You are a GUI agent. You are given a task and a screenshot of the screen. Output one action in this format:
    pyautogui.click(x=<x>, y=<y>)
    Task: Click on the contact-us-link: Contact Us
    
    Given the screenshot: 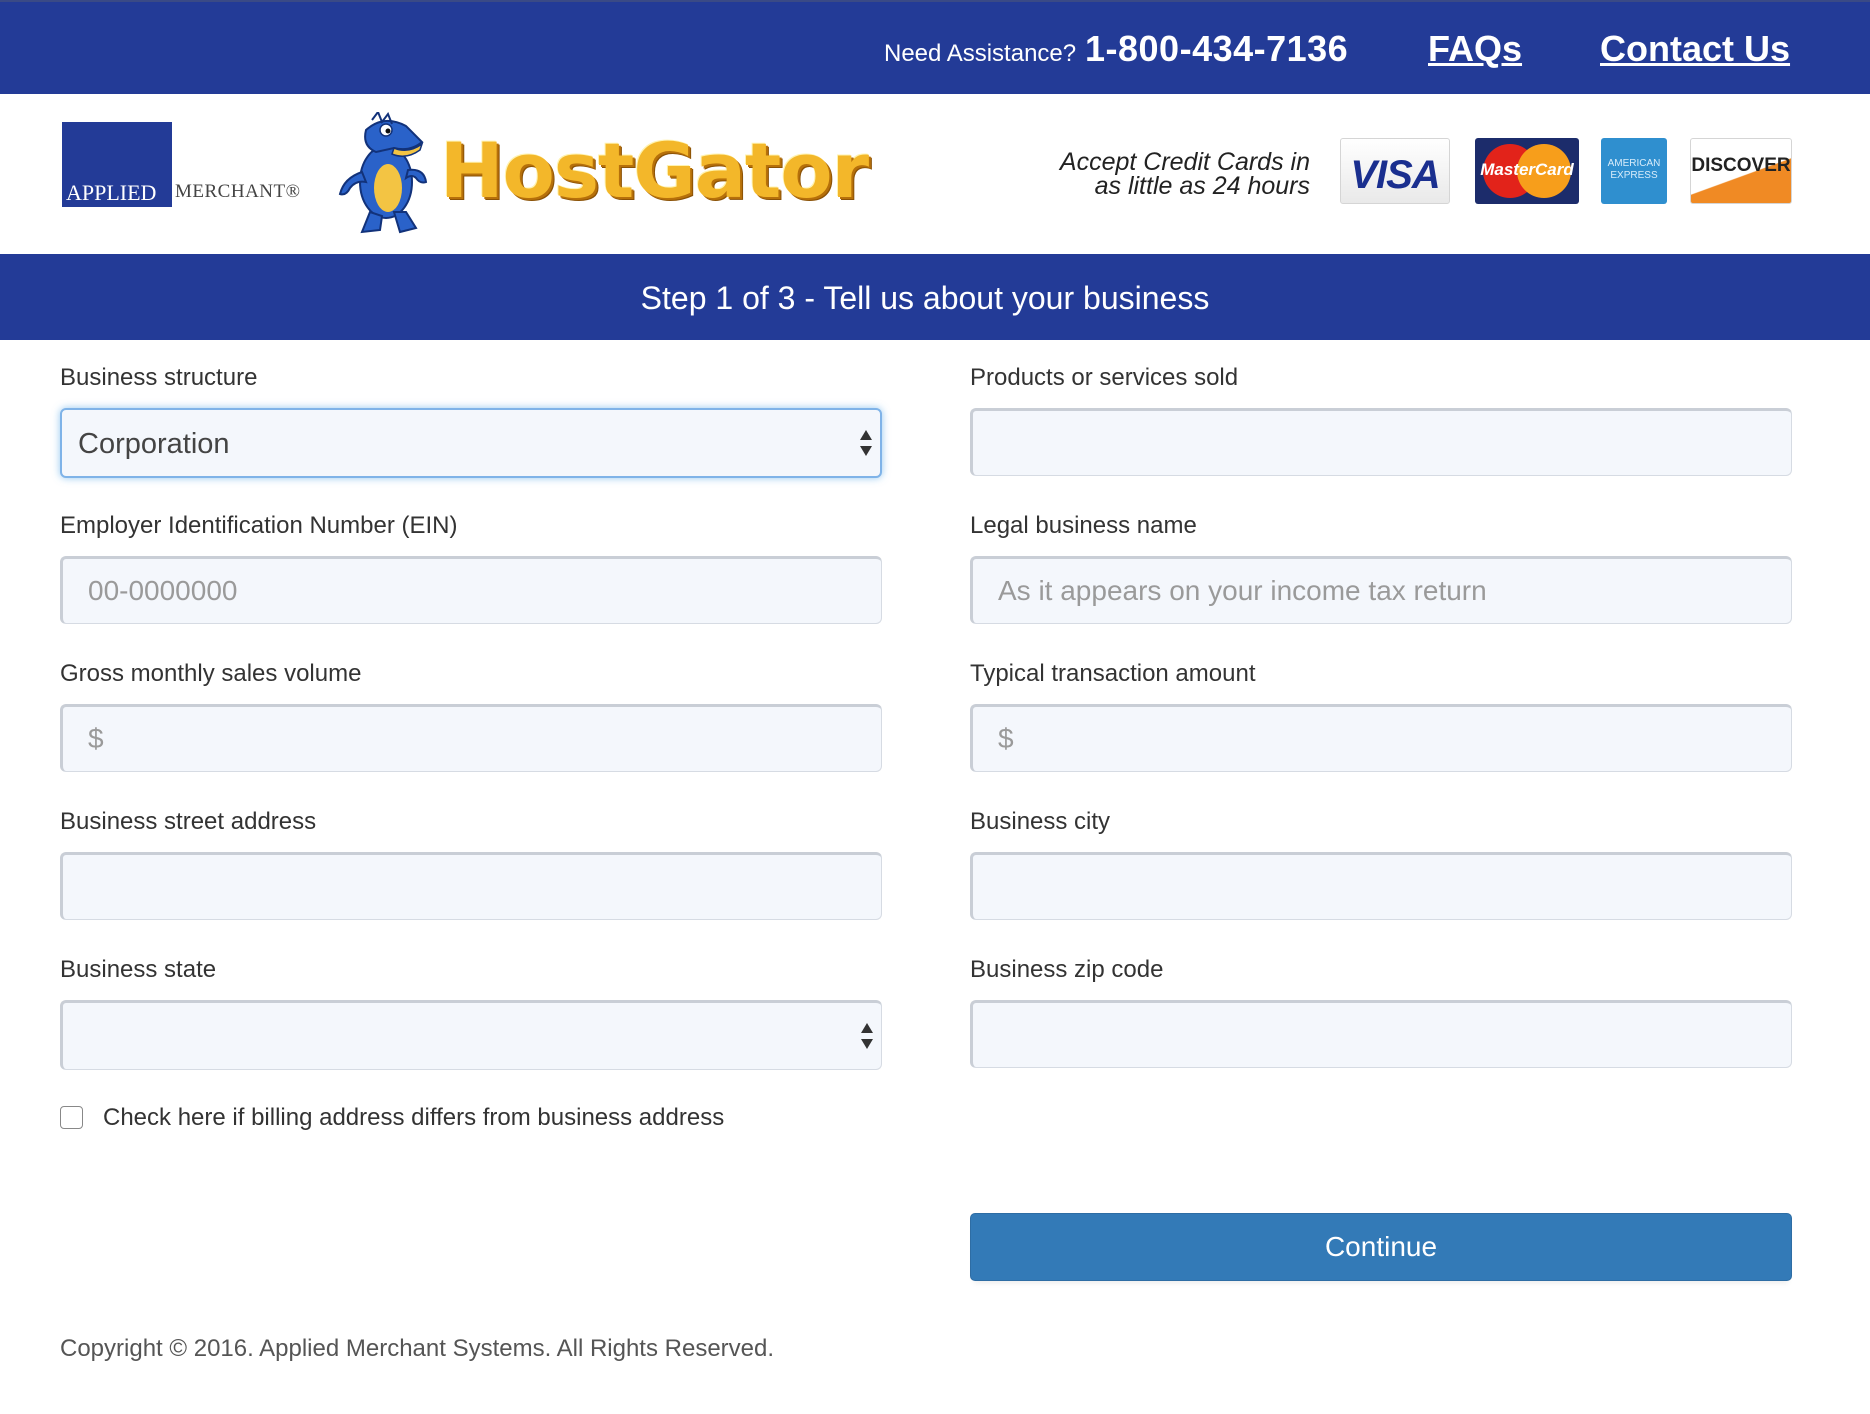 What is the action you would take?
    pyautogui.click(x=1695, y=49)
    